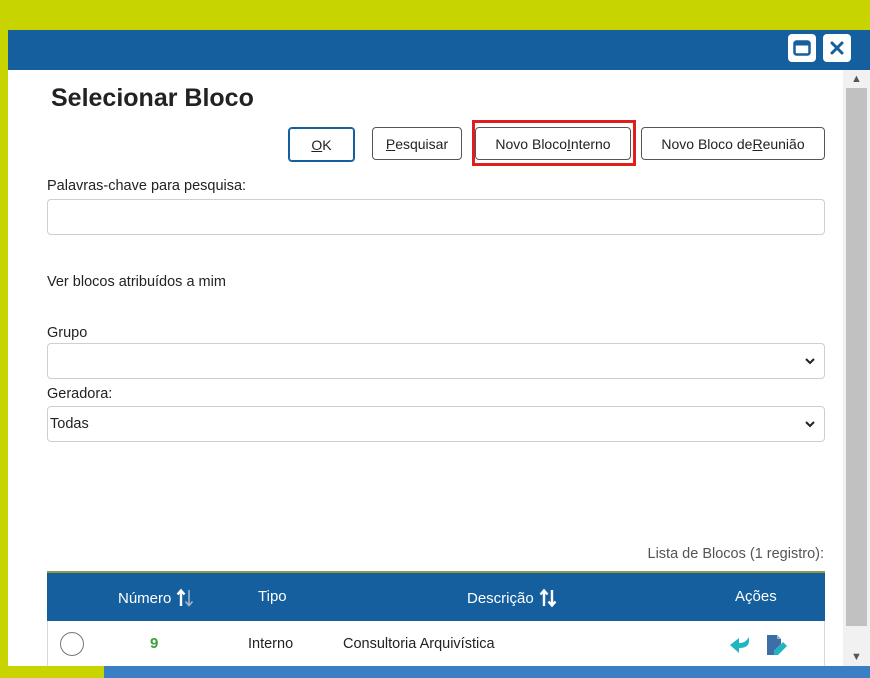 Image resolution: width=870 pixels, height=678 pixels. I want to click on ok-label-key: O, so click(317, 144).